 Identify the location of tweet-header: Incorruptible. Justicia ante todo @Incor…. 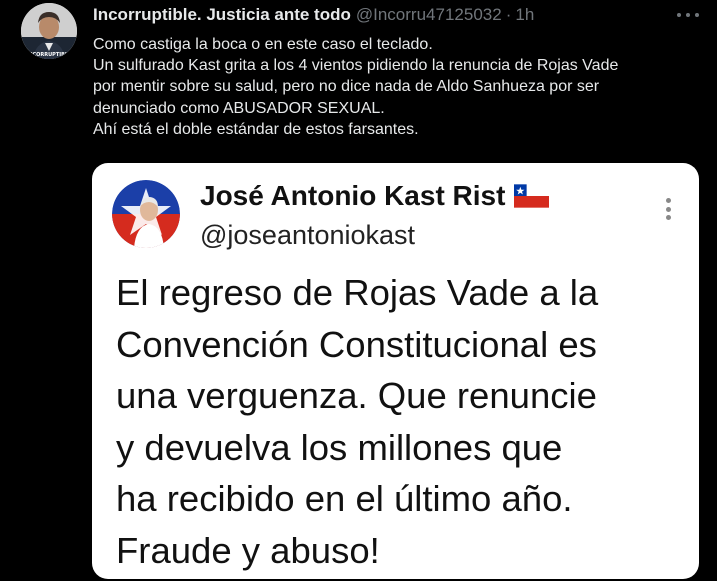
(375, 16).